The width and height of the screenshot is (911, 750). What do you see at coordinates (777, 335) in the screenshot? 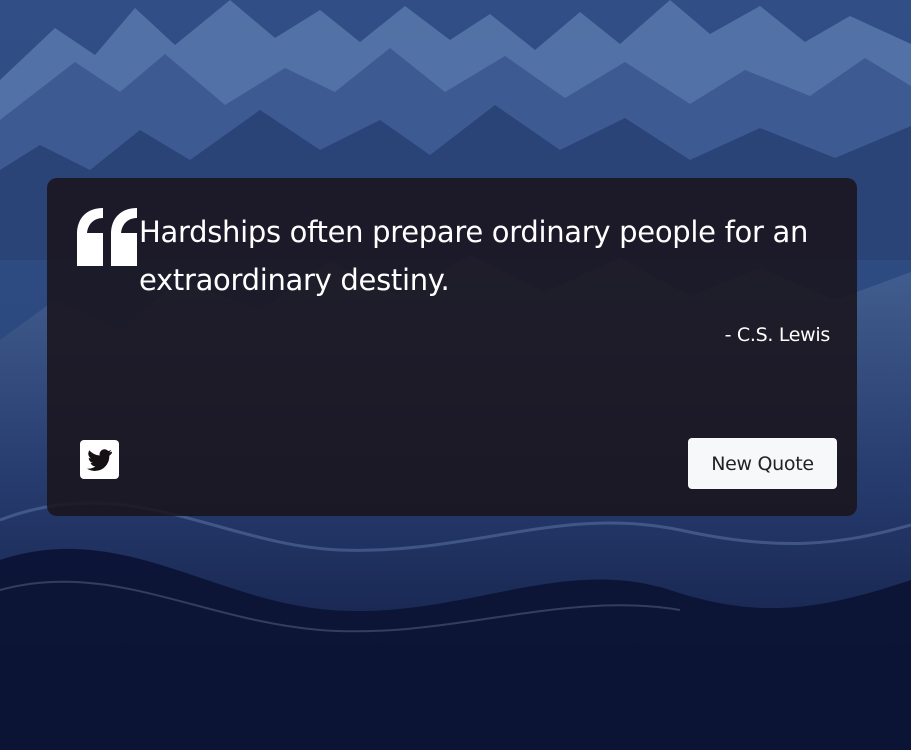
I see `quote-author: - C.S. Lewis` at bounding box center [777, 335].